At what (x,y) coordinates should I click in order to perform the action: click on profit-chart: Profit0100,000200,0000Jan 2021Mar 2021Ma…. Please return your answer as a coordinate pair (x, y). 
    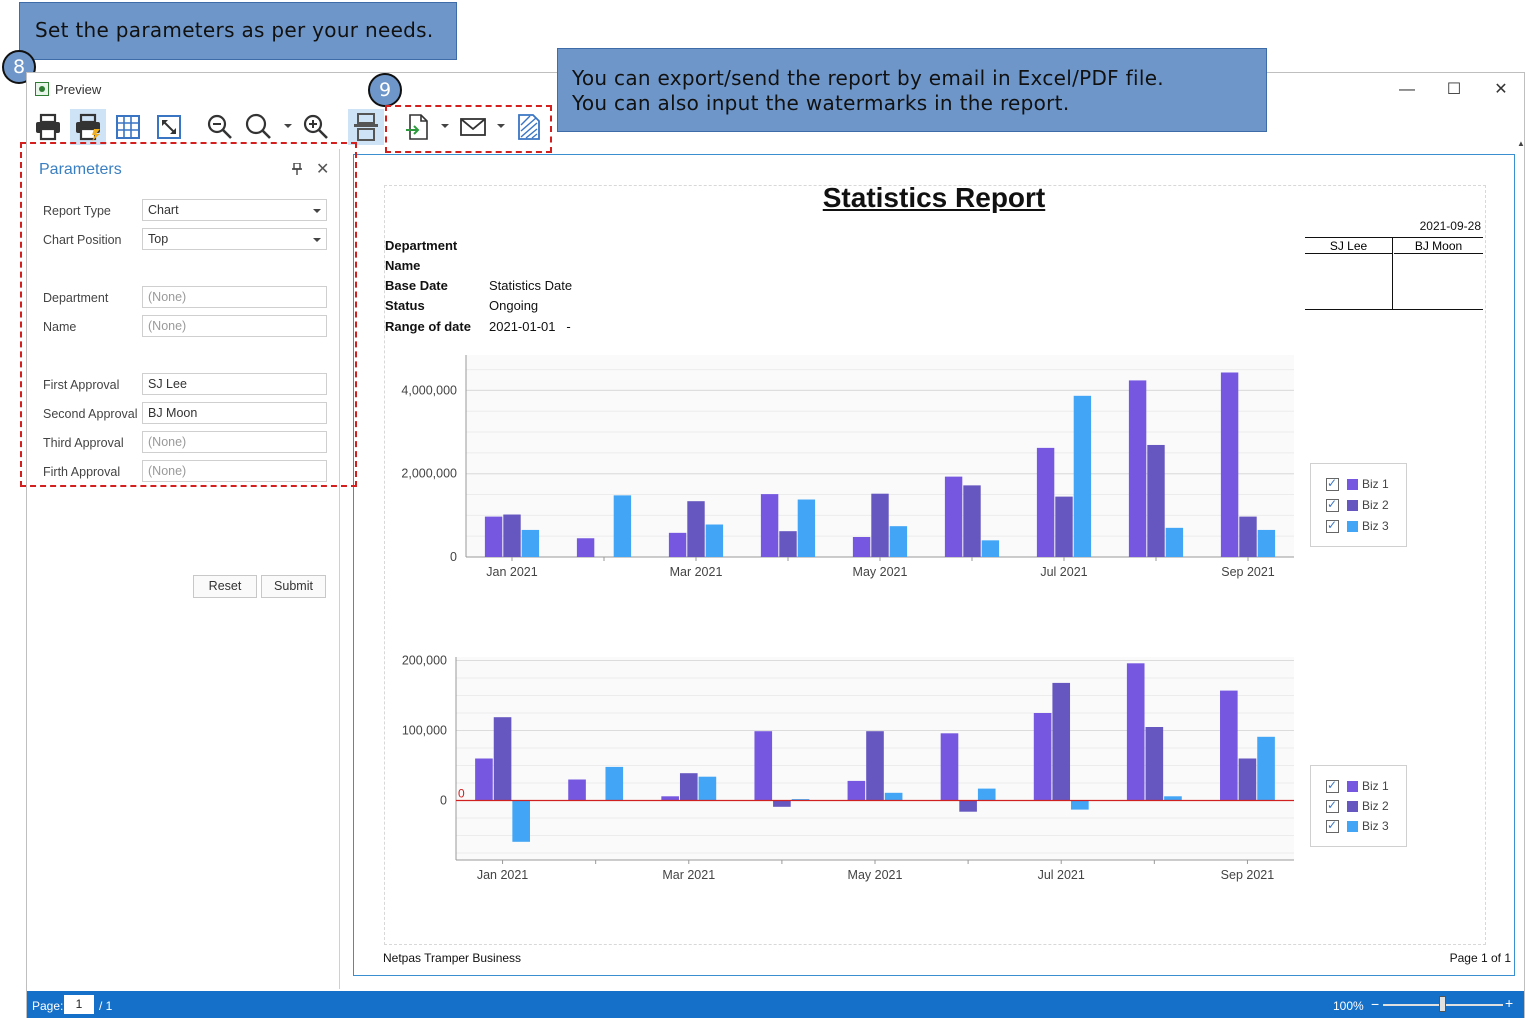
    Looking at the image, I should click on (848, 768).